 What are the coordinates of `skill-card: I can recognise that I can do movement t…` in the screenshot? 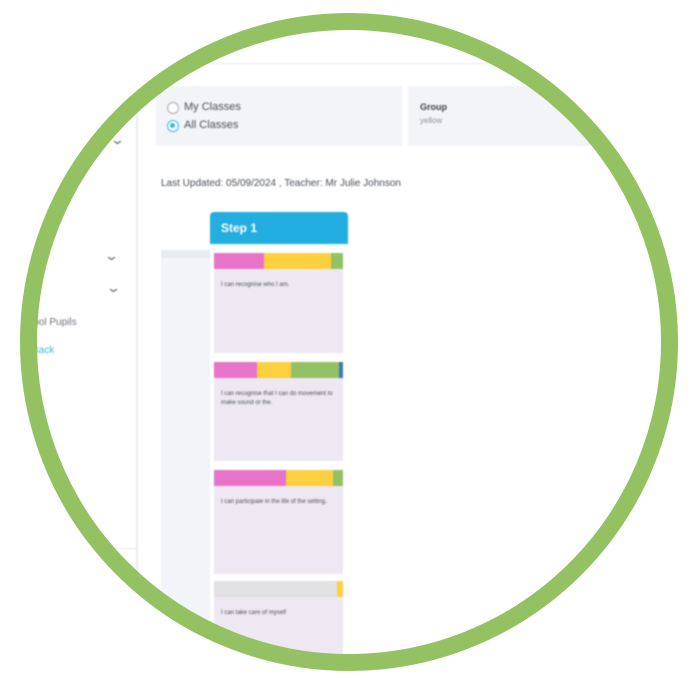 It's located at (278, 411).